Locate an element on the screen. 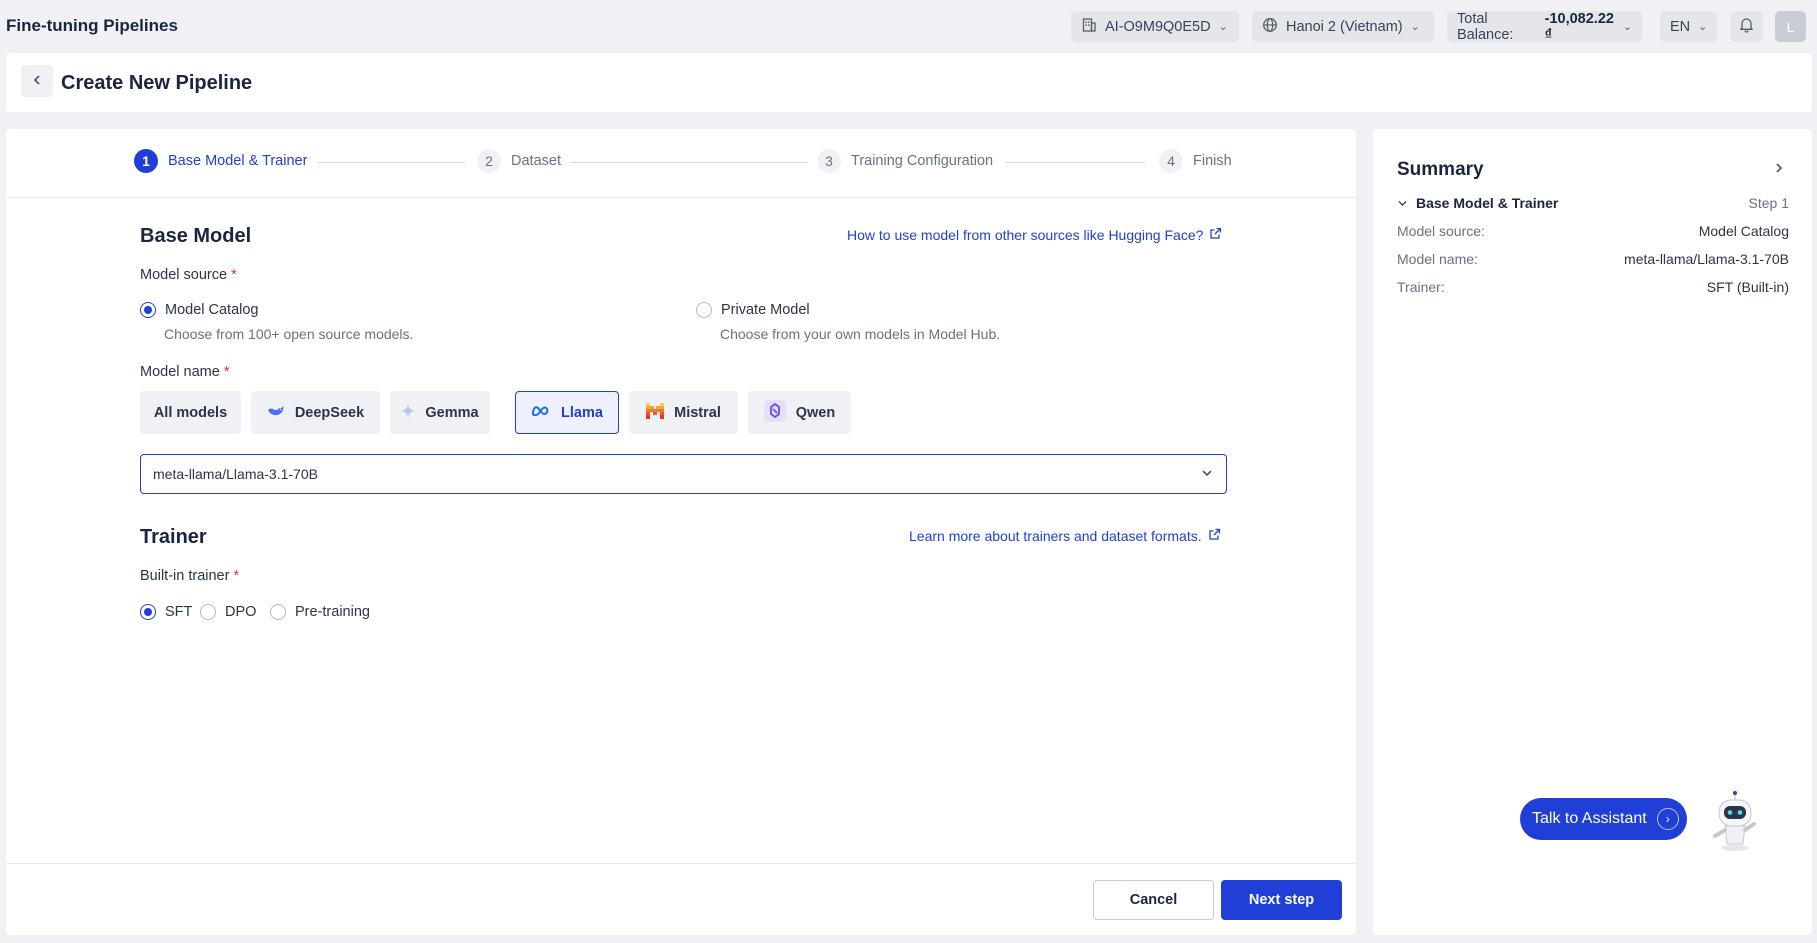 This screenshot has height=943, width=1817. step-label: Base Model & Trainer is located at coordinates (238, 161).